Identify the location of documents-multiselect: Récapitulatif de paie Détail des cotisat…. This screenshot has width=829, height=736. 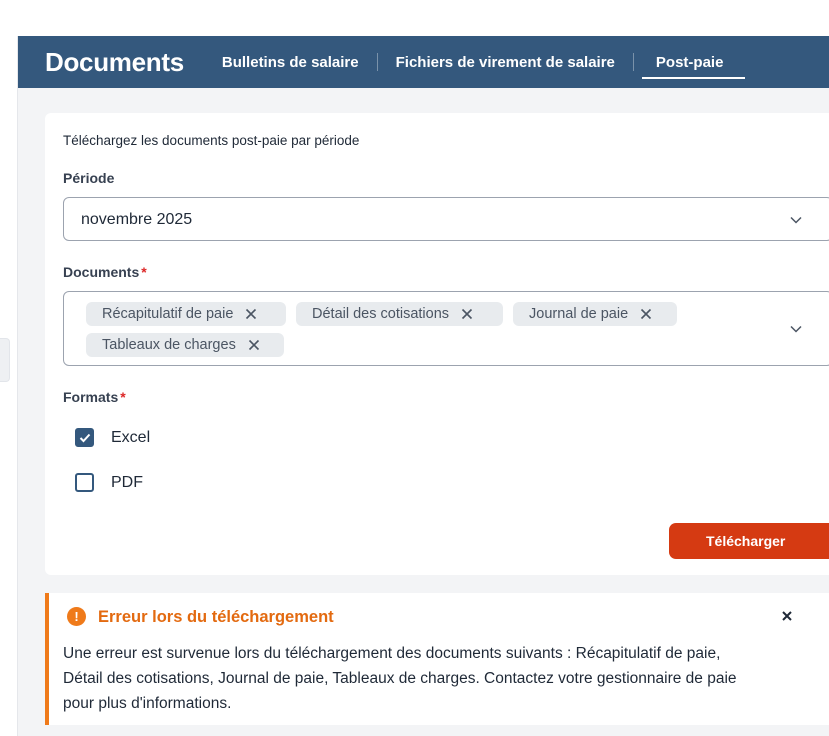
(446, 328).